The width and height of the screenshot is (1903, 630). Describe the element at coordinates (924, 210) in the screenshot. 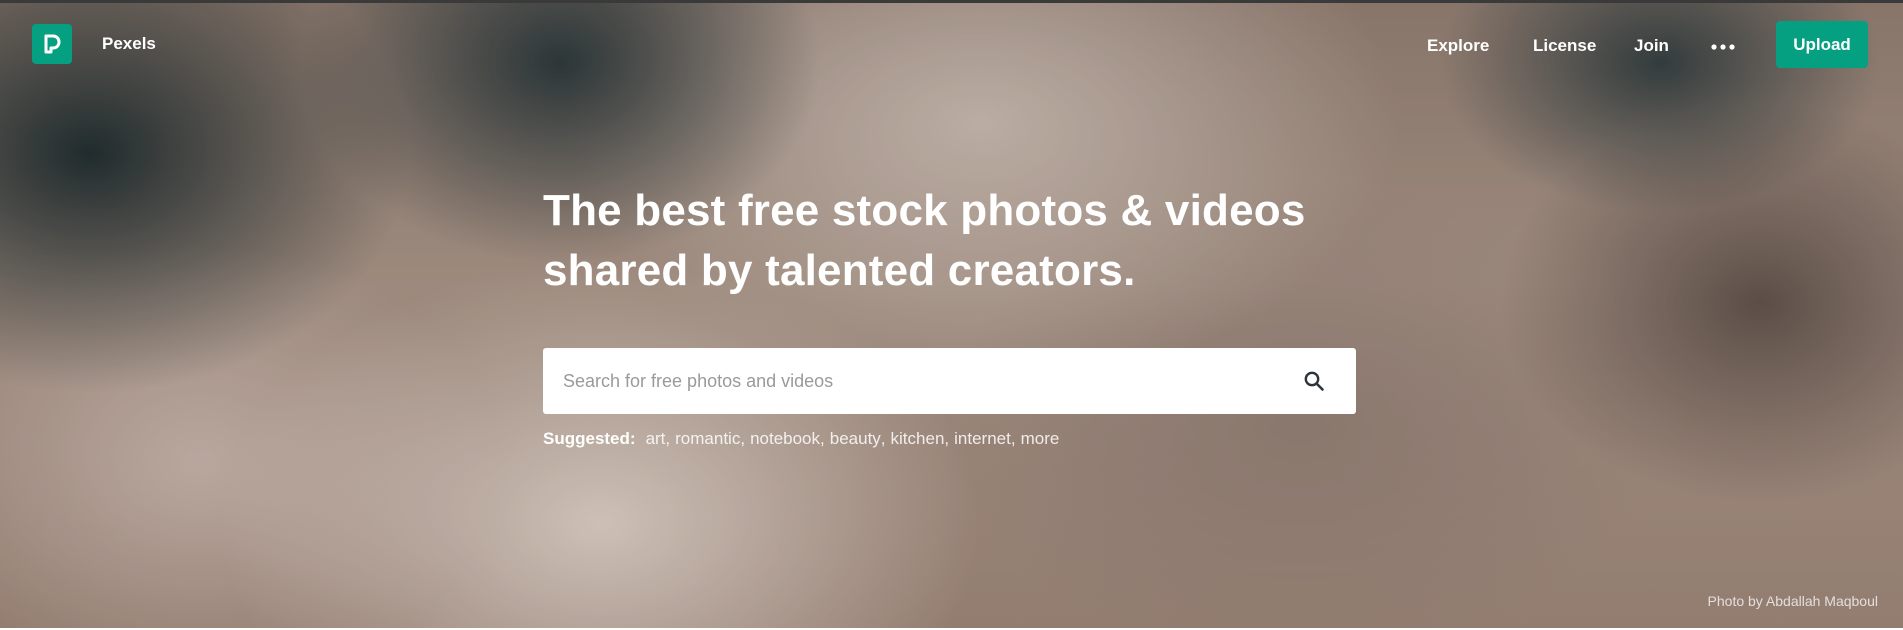

I see `headline-line-1: The best free stock photos & videos` at that location.